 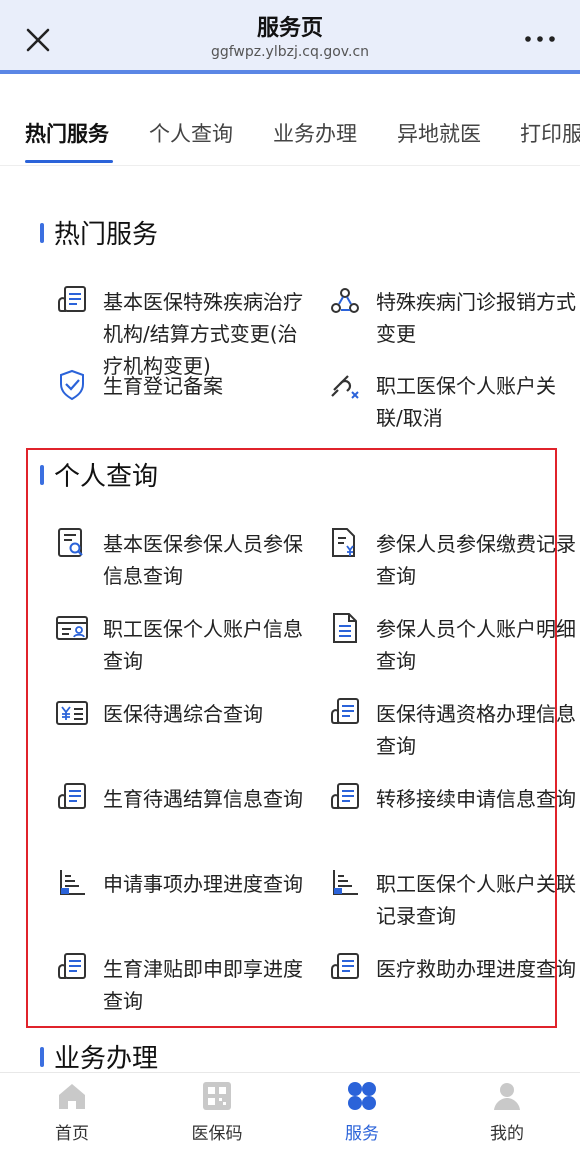 I want to click on shield-check-icon, so click(x=72, y=385).